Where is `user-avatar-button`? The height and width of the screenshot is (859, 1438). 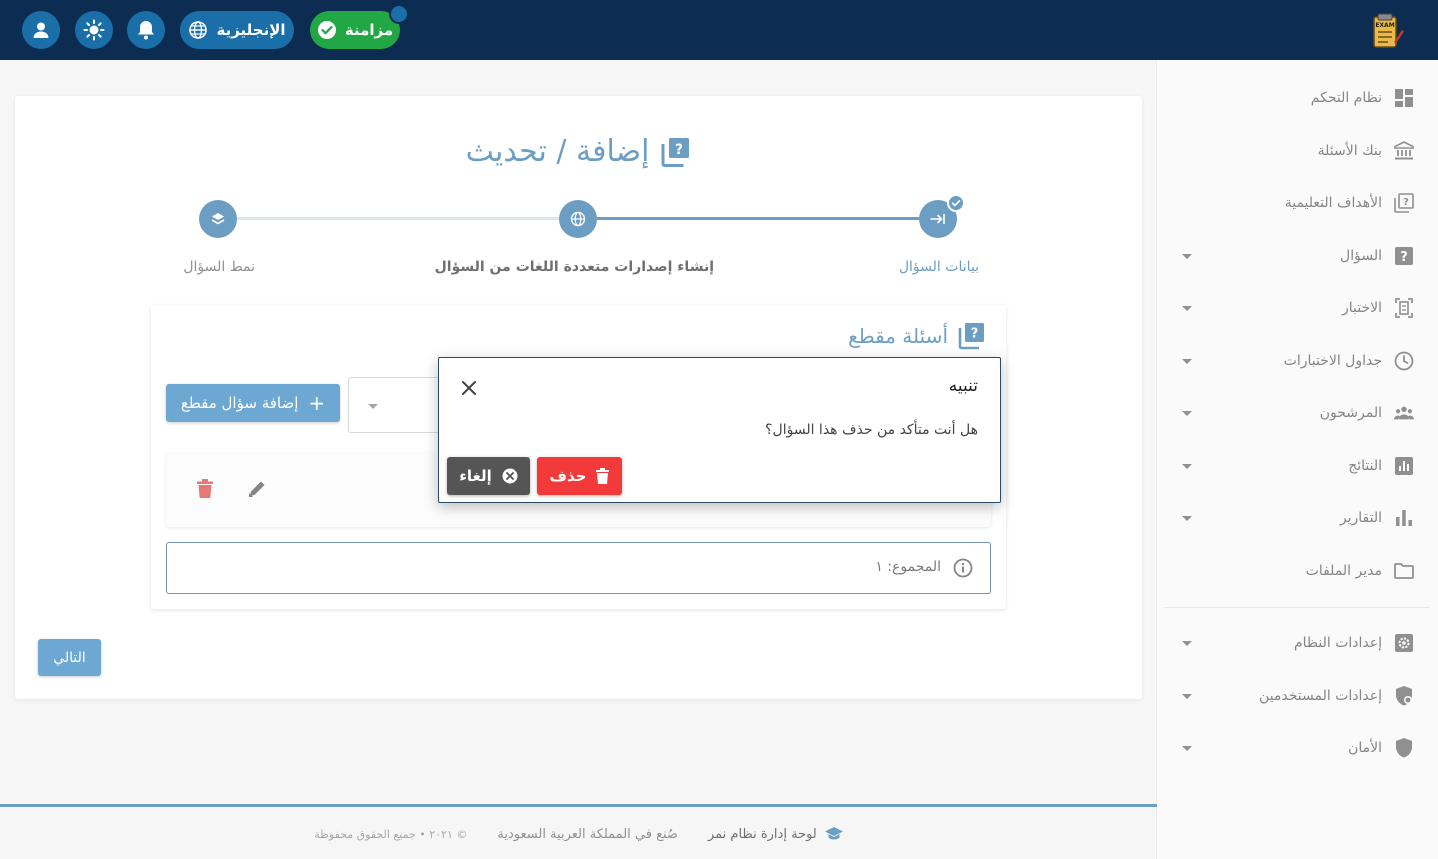
user-avatar-button is located at coordinates (41, 30).